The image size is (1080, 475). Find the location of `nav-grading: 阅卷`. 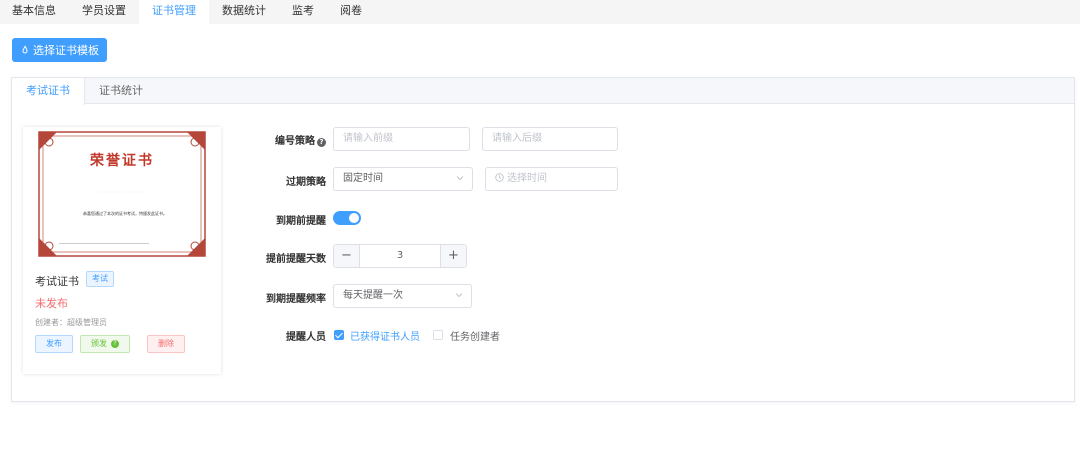

nav-grading: 阅卷 is located at coordinates (351, 12).